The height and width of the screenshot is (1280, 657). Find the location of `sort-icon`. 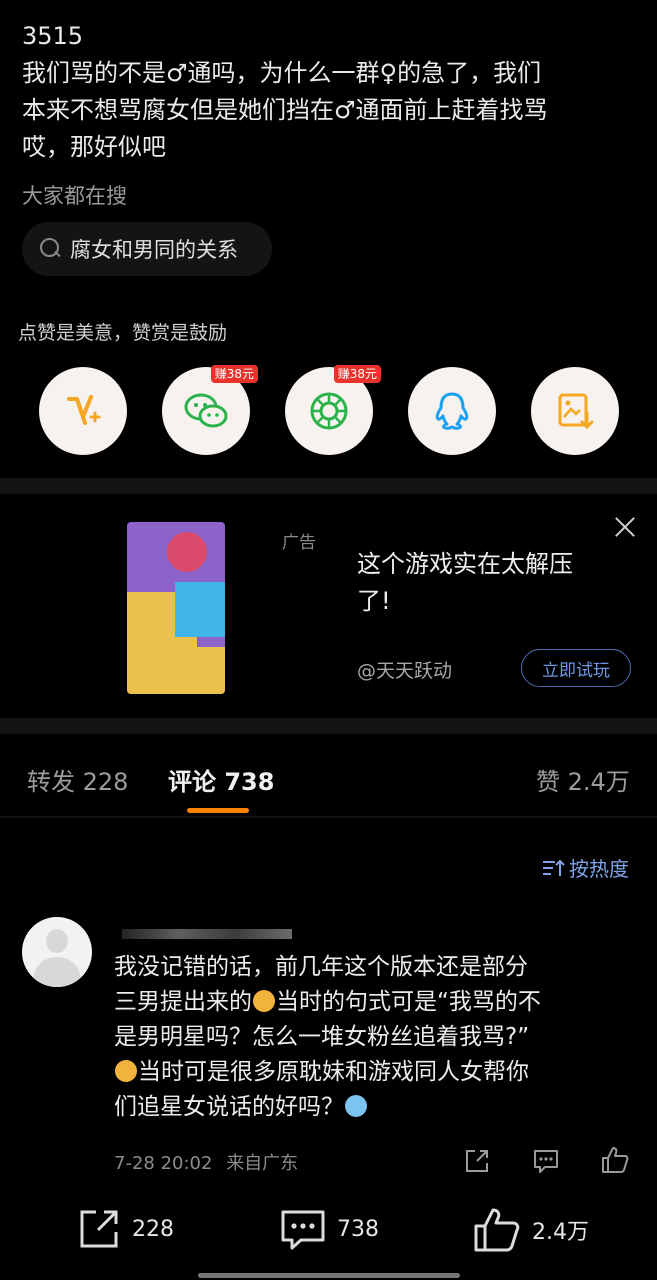

sort-icon is located at coordinates (554, 867).